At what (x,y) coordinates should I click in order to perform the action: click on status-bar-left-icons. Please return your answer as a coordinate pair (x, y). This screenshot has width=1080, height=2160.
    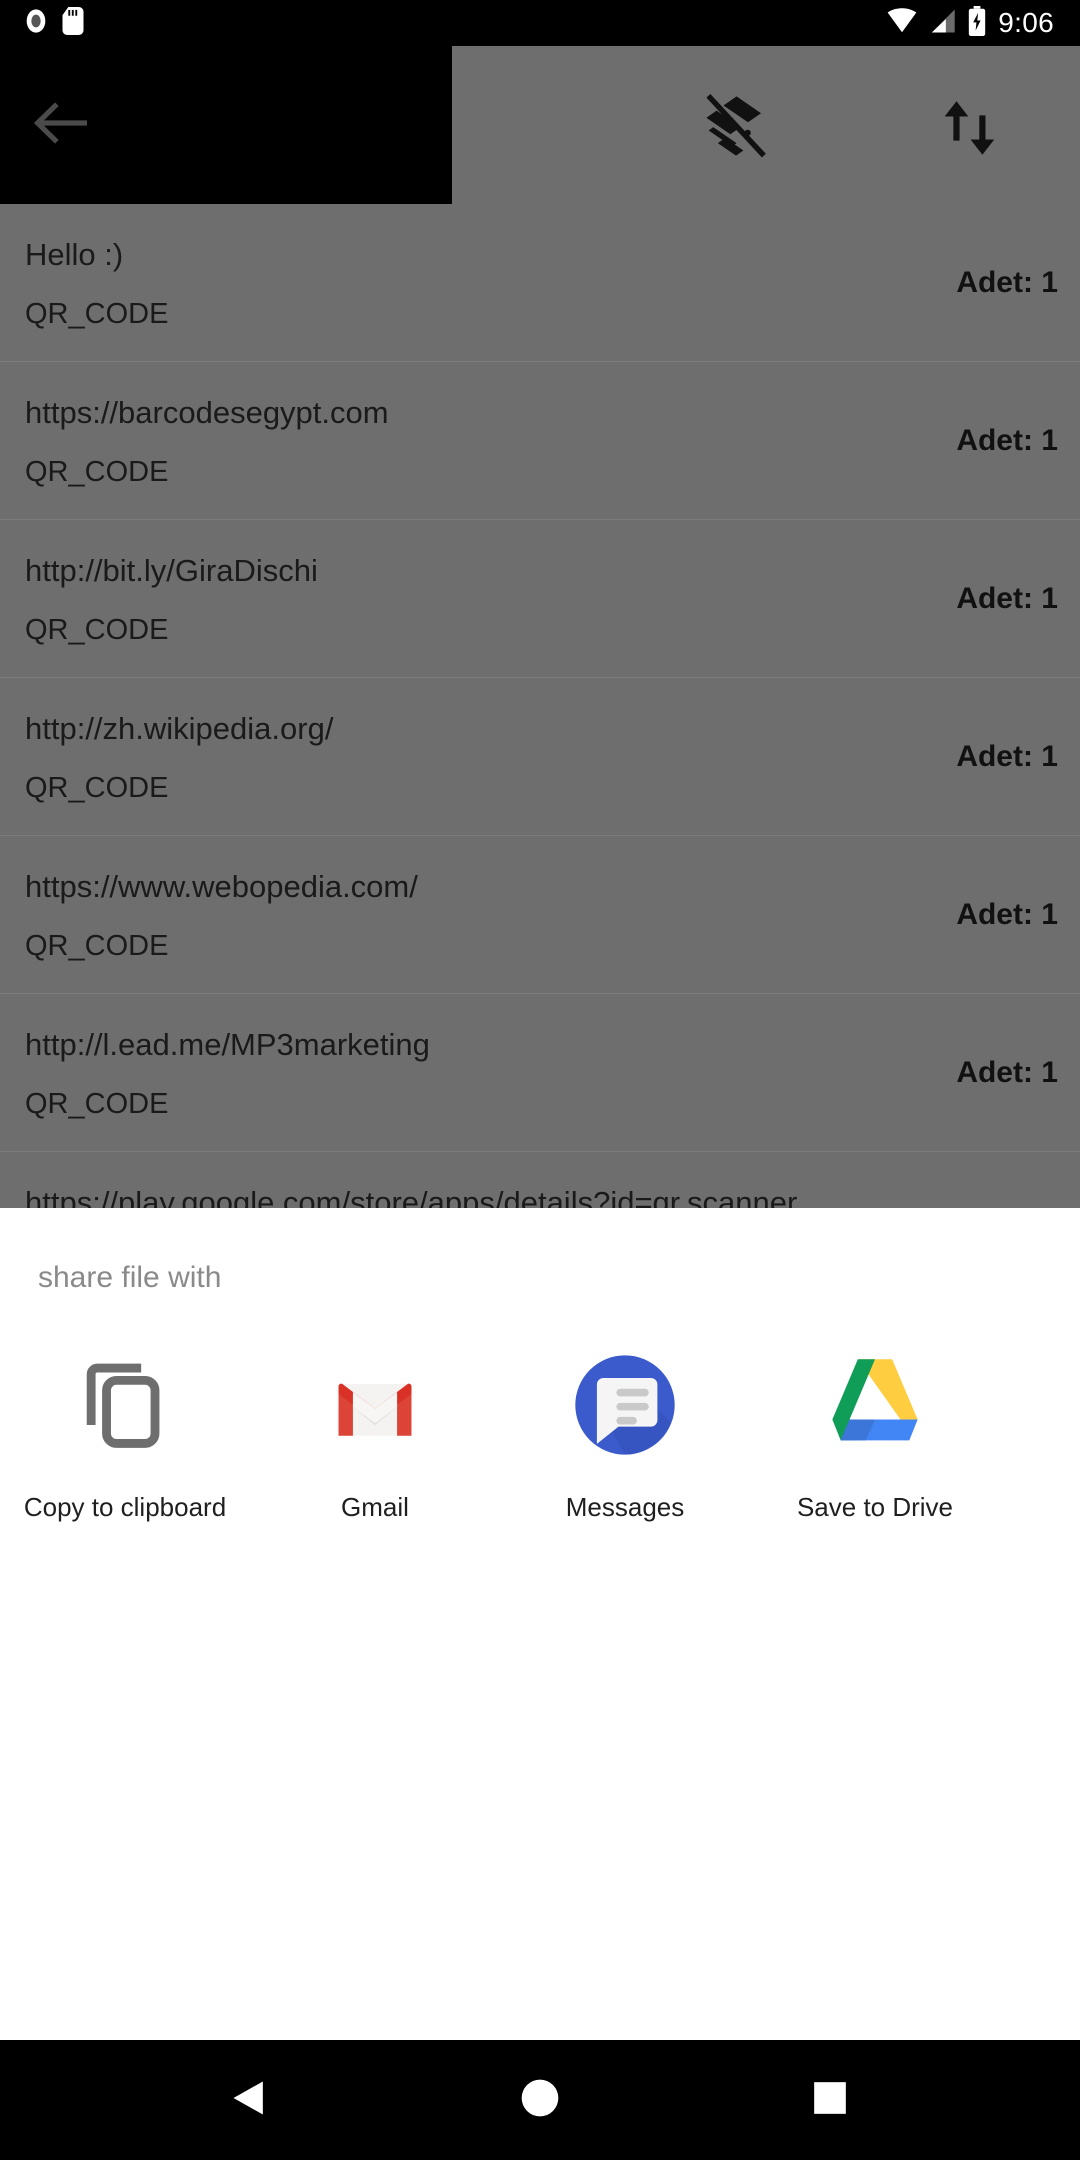
    Looking at the image, I should click on (42, 23).